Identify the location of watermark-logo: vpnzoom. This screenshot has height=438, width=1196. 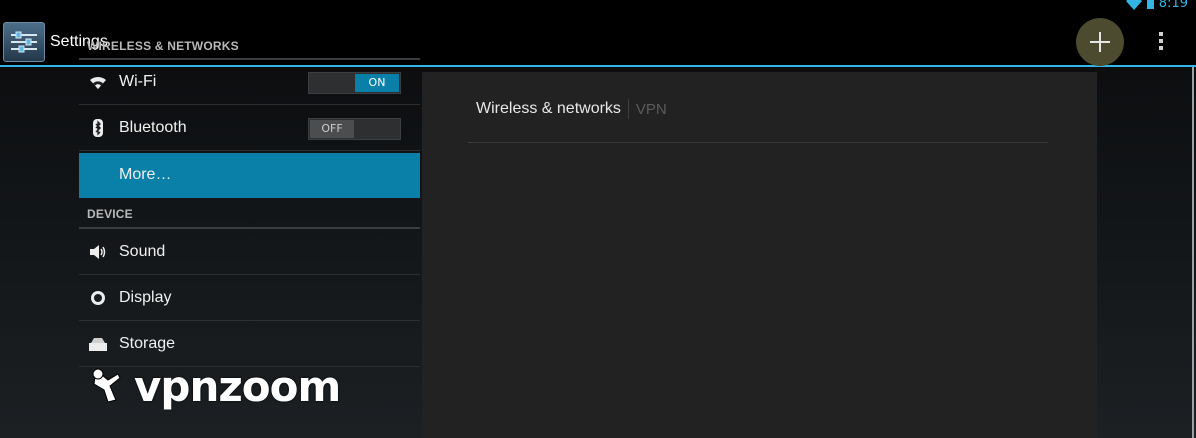
(216, 394).